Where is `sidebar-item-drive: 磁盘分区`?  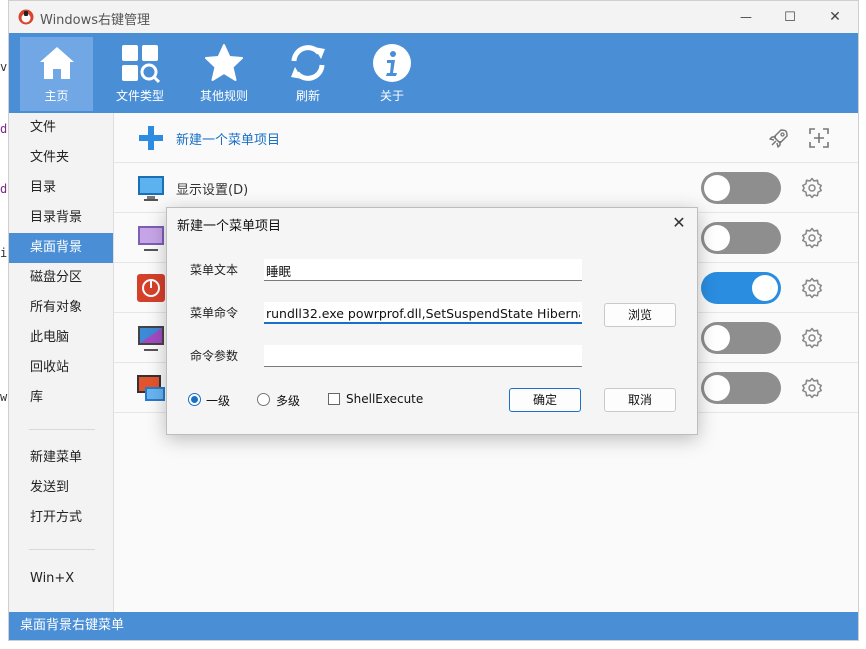 sidebar-item-drive: 磁盘分区 is located at coordinates (61, 278).